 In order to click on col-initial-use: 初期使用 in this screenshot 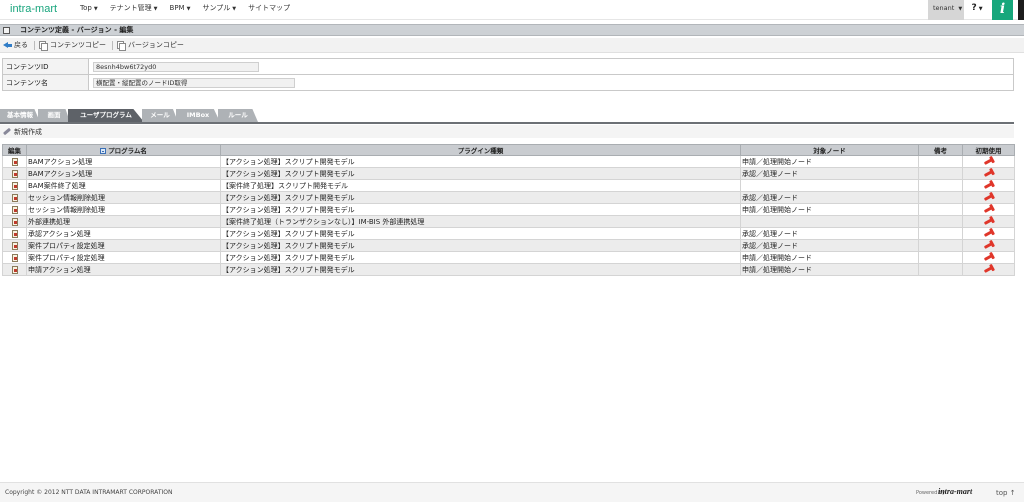, I will do `click(988, 150)`.